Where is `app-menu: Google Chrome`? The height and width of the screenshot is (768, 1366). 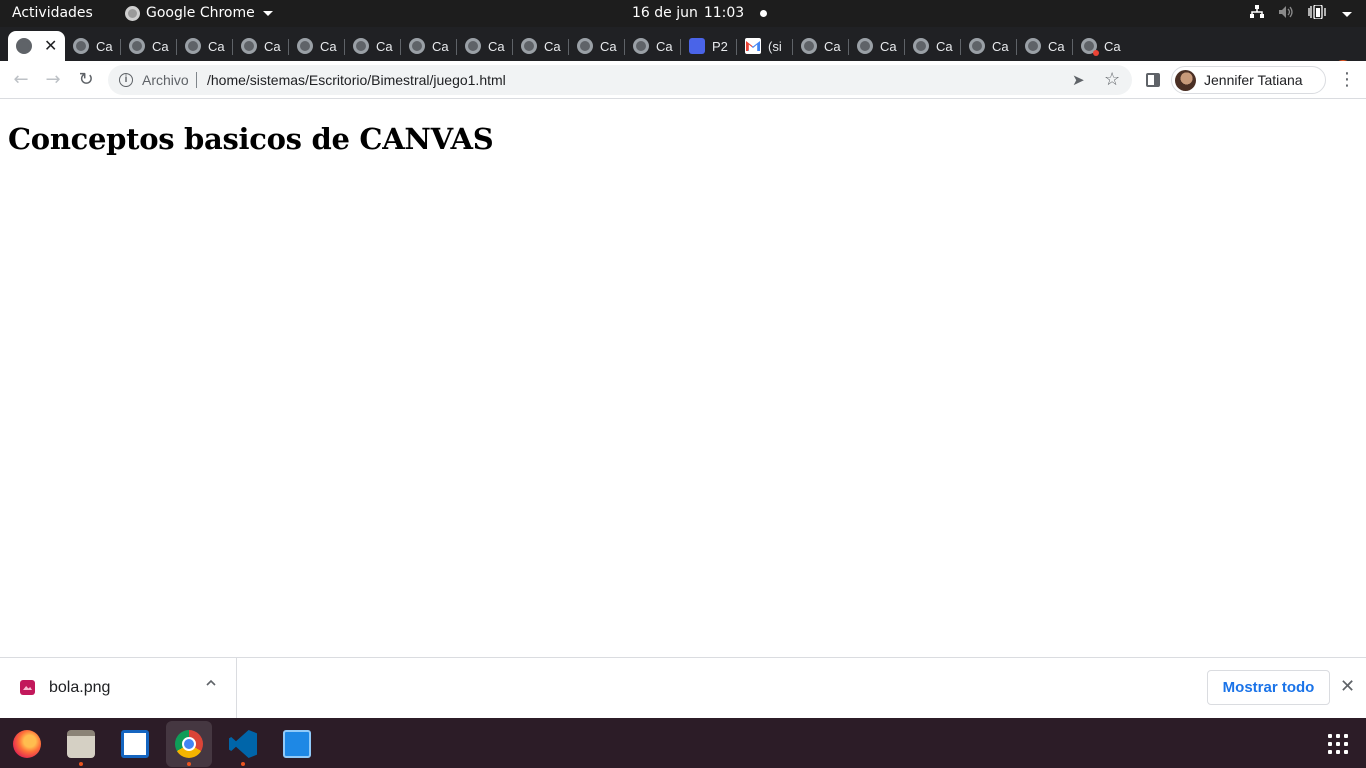
app-menu: Google Chrome is located at coordinates (199, 13).